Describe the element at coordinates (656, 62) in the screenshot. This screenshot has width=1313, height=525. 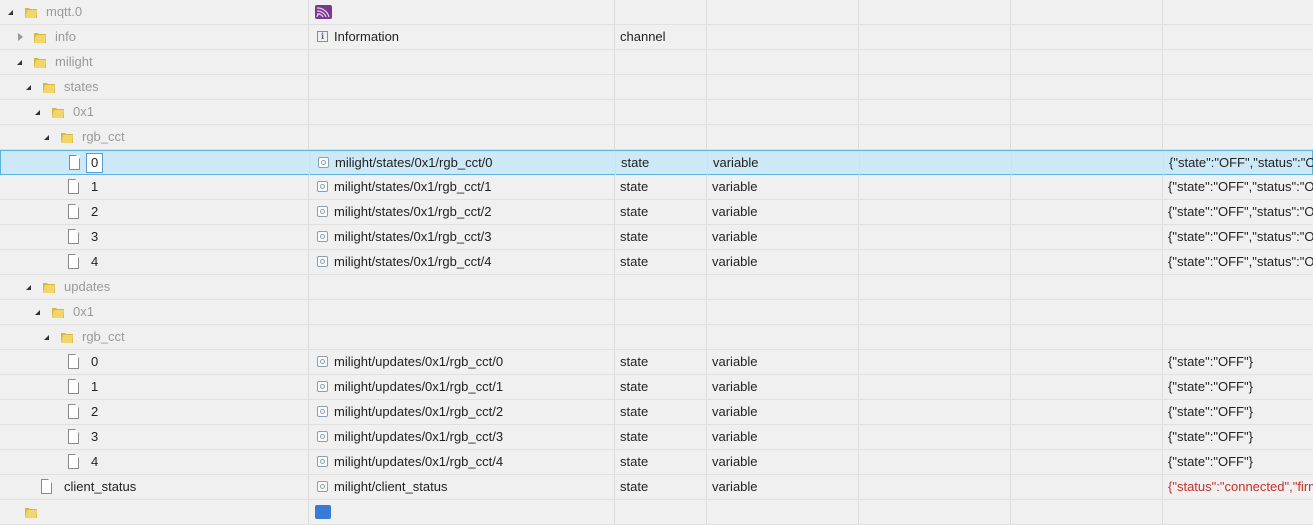
I see `tree-row-milight: milight` at that location.